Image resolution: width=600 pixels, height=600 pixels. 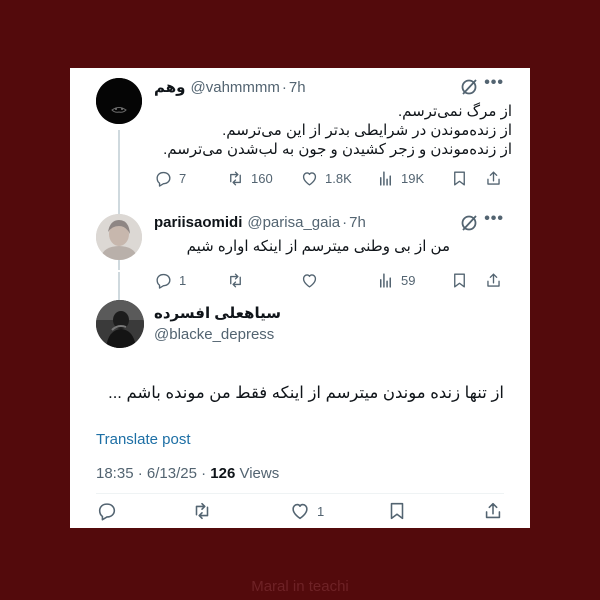 What do you see at coordinates (300, 493) in the screenshot?
I see `divider` at bounding box center [300, 493].